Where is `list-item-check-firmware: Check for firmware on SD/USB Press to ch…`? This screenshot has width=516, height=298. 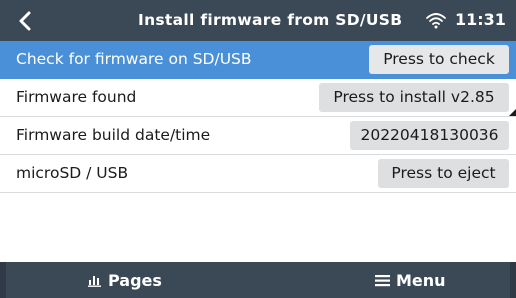 list-item-check-firmware: Check for firmware on SD/USB Press to ch… is located at coordinates (258, 60).